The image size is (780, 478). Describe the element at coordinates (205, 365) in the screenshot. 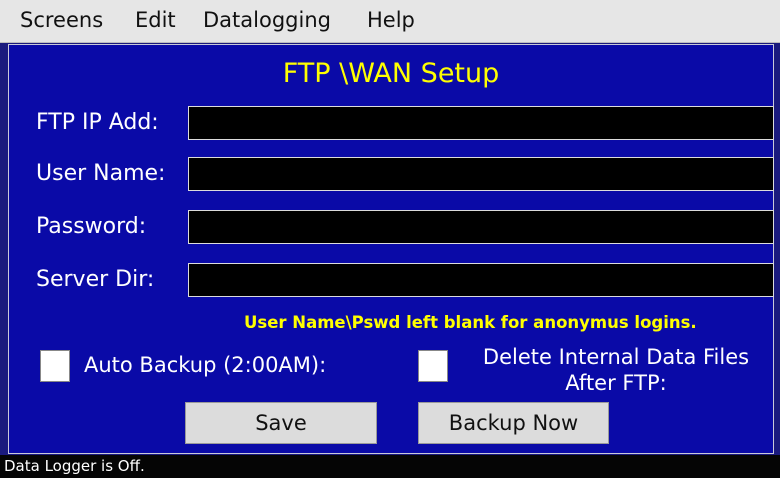

I see `auto-backup-label: Auto Backup (2:00AM):` at that location.